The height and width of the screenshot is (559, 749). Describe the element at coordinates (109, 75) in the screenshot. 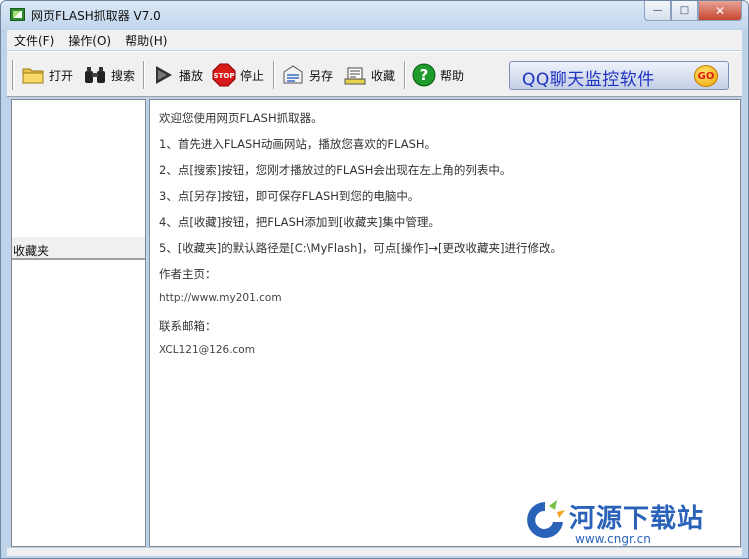

I see `search-button: 搜索` at that location.